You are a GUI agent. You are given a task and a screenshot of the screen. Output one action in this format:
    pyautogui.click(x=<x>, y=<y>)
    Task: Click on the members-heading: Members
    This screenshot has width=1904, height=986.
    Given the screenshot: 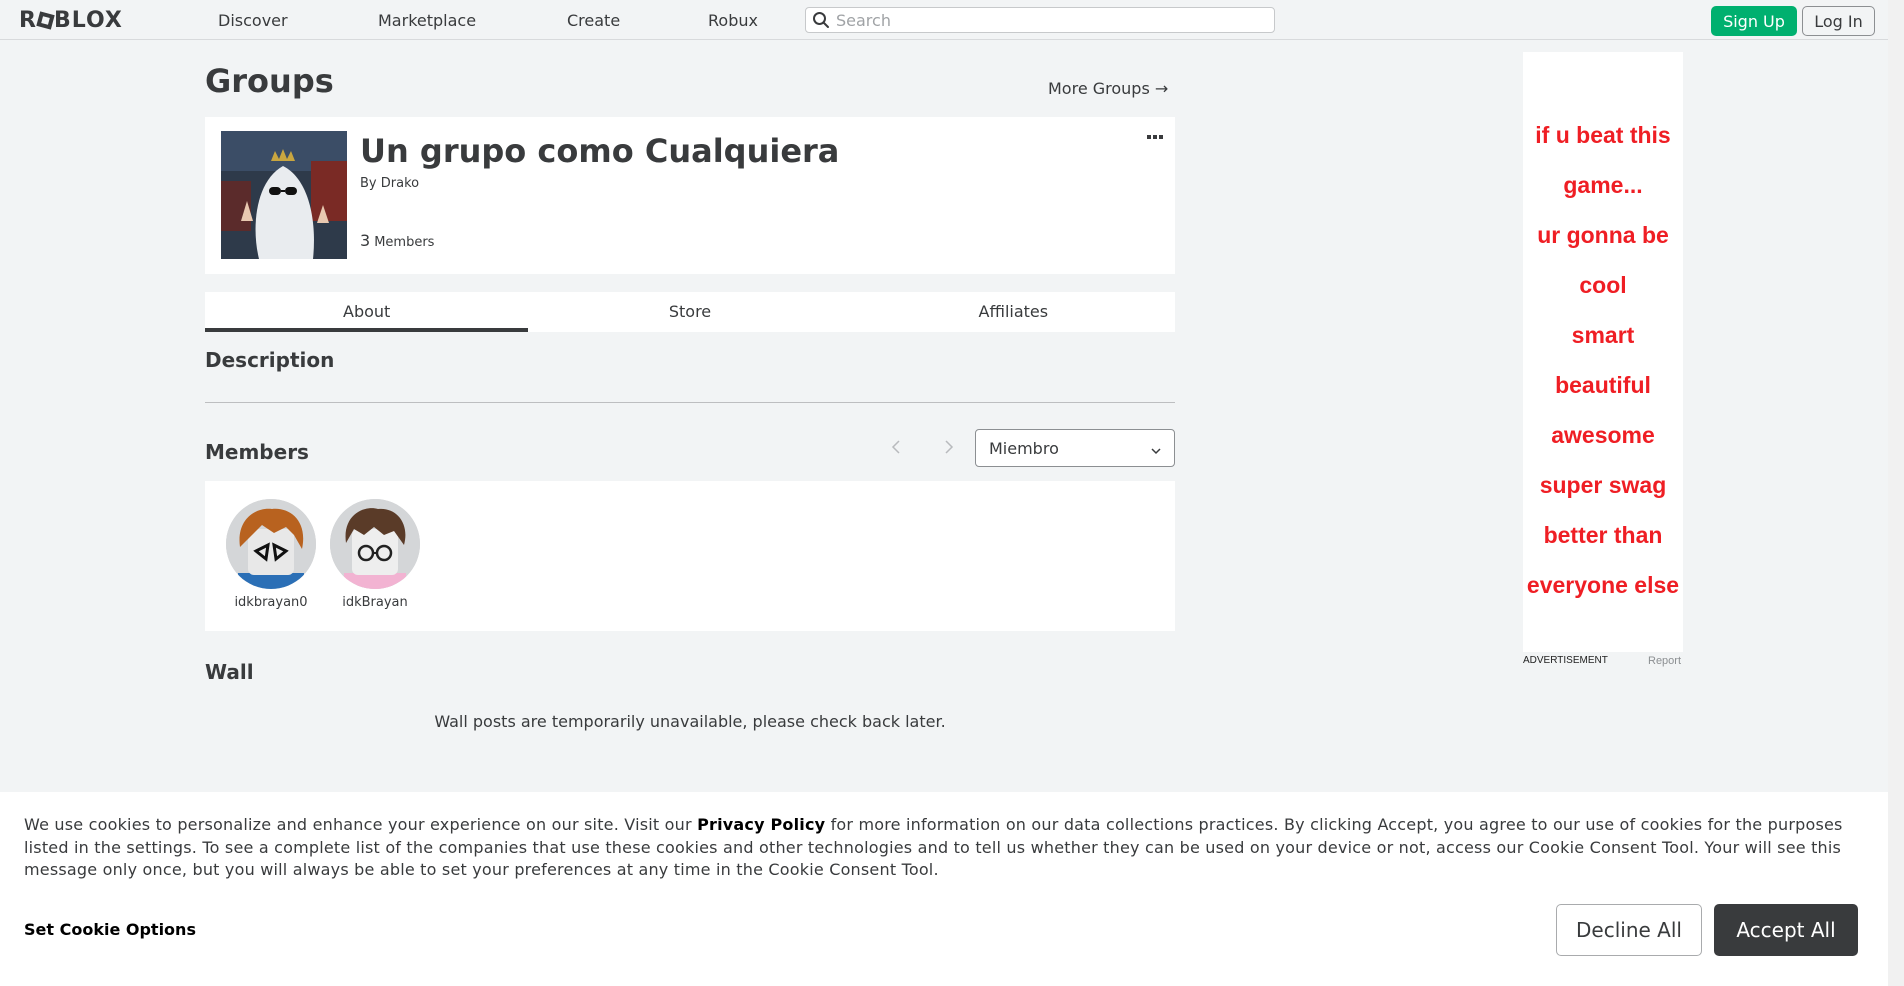 What is the action you would take?
    pyautogui.click(x=257, y=452)
    